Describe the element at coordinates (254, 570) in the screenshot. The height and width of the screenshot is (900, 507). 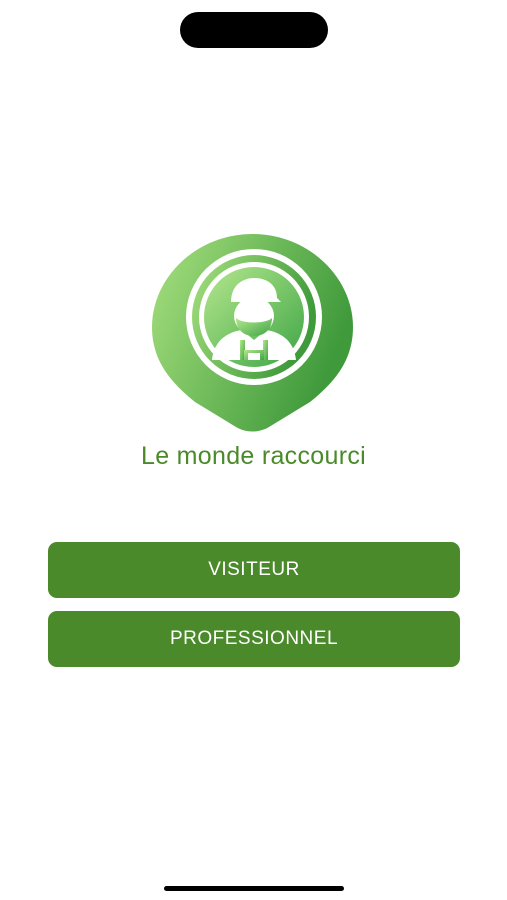
I see `visitor-button: VISITEUR` at that location.